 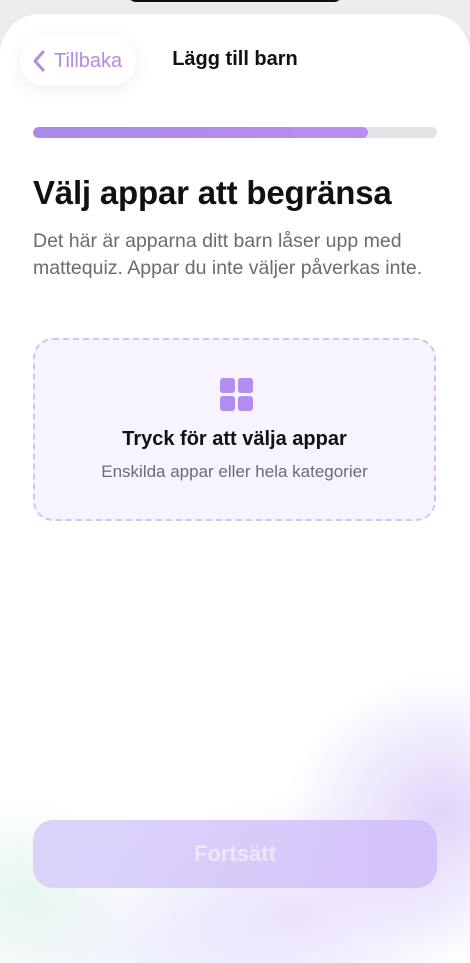 What do you see at coordinates (236, 394) in the screenshot?
I see `grid-icon` at bounding box center [236, 394].